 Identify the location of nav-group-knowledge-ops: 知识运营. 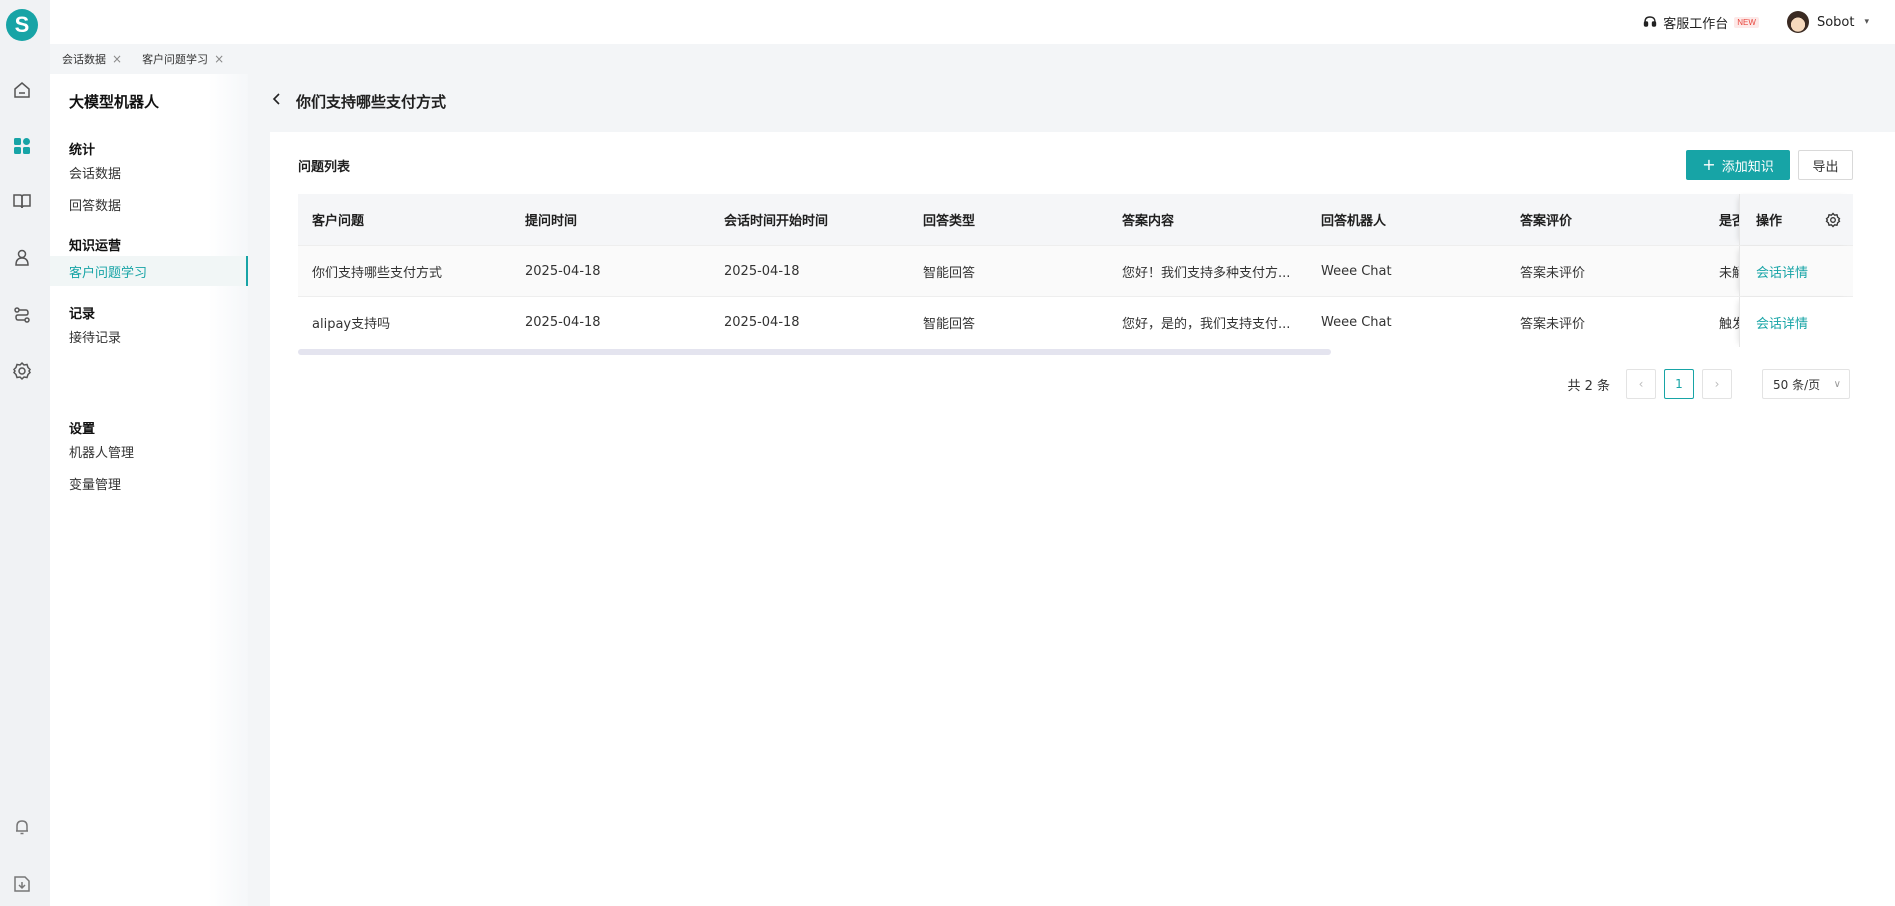
(95, 246).